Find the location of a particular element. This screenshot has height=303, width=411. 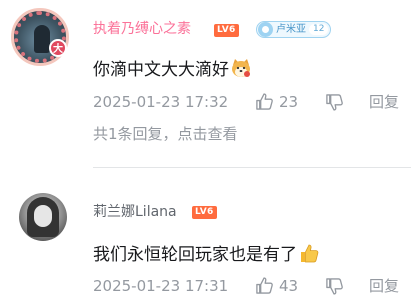

comment-time: 2025-01-23 17:31 is located at coordinates (161, 286).